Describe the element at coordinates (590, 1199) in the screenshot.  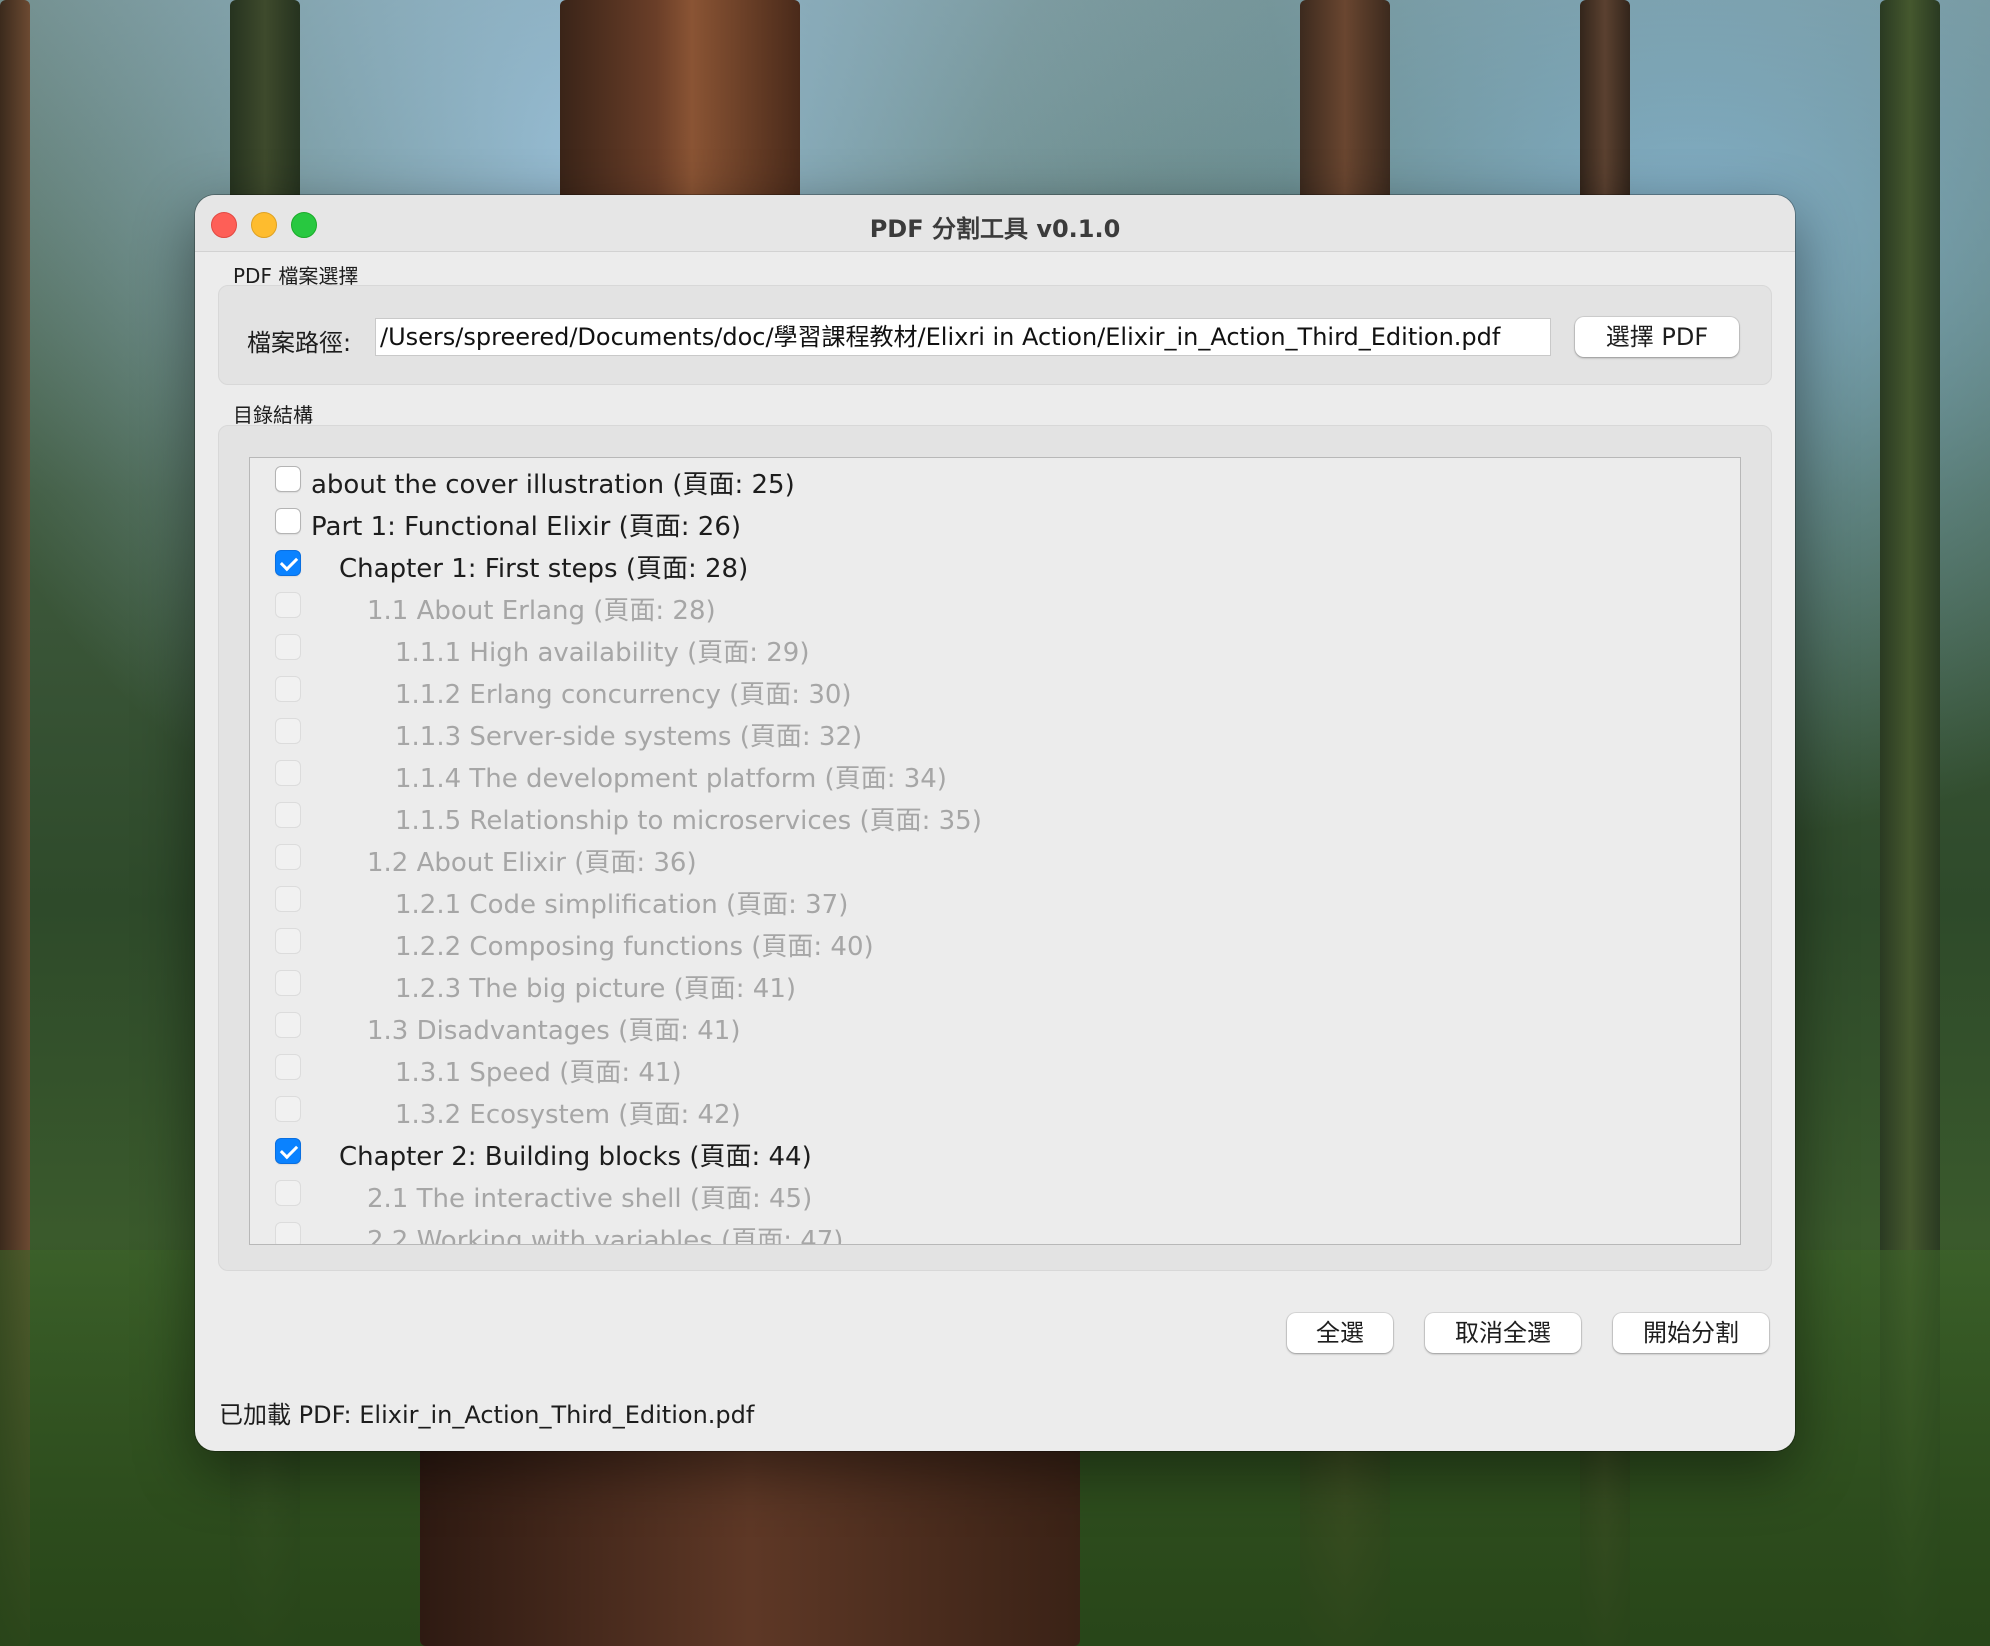
I see `toc-item-label: 2.1 The interactive shell (頁面: 45)` at that location.